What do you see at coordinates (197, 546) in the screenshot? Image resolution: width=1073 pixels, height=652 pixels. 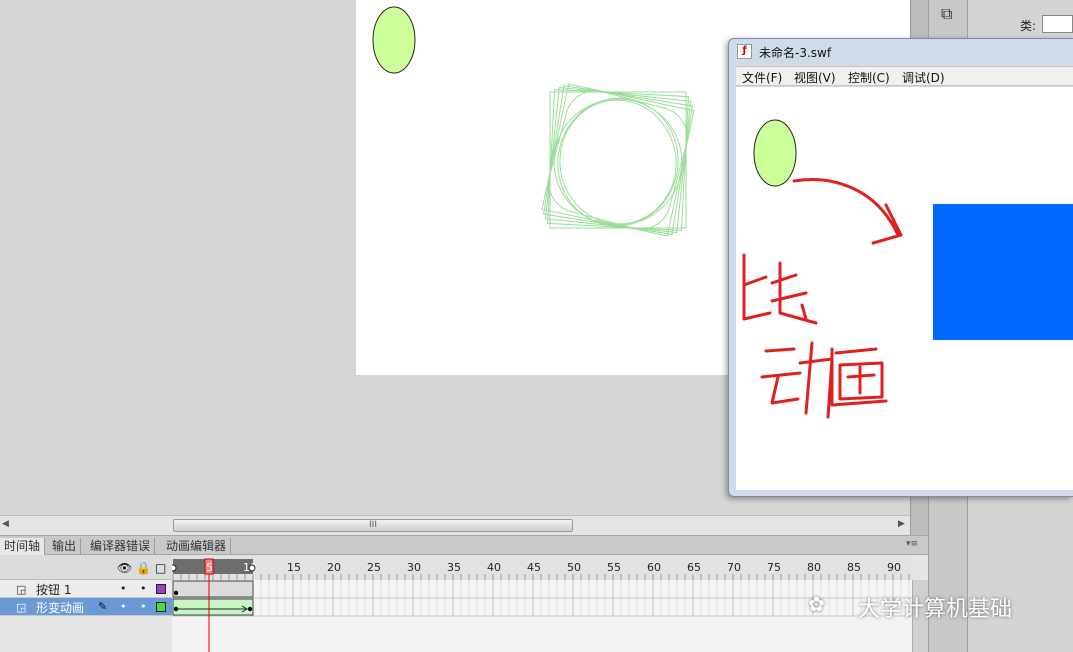 I see `tab-motion-editor: 动画编辑器` at bounding box center [197, 546].